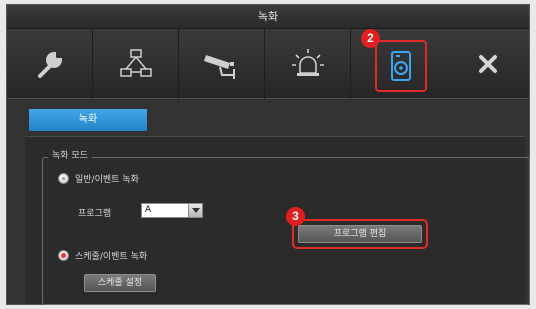  I want to click on alarm-icon, so click(307, 62).